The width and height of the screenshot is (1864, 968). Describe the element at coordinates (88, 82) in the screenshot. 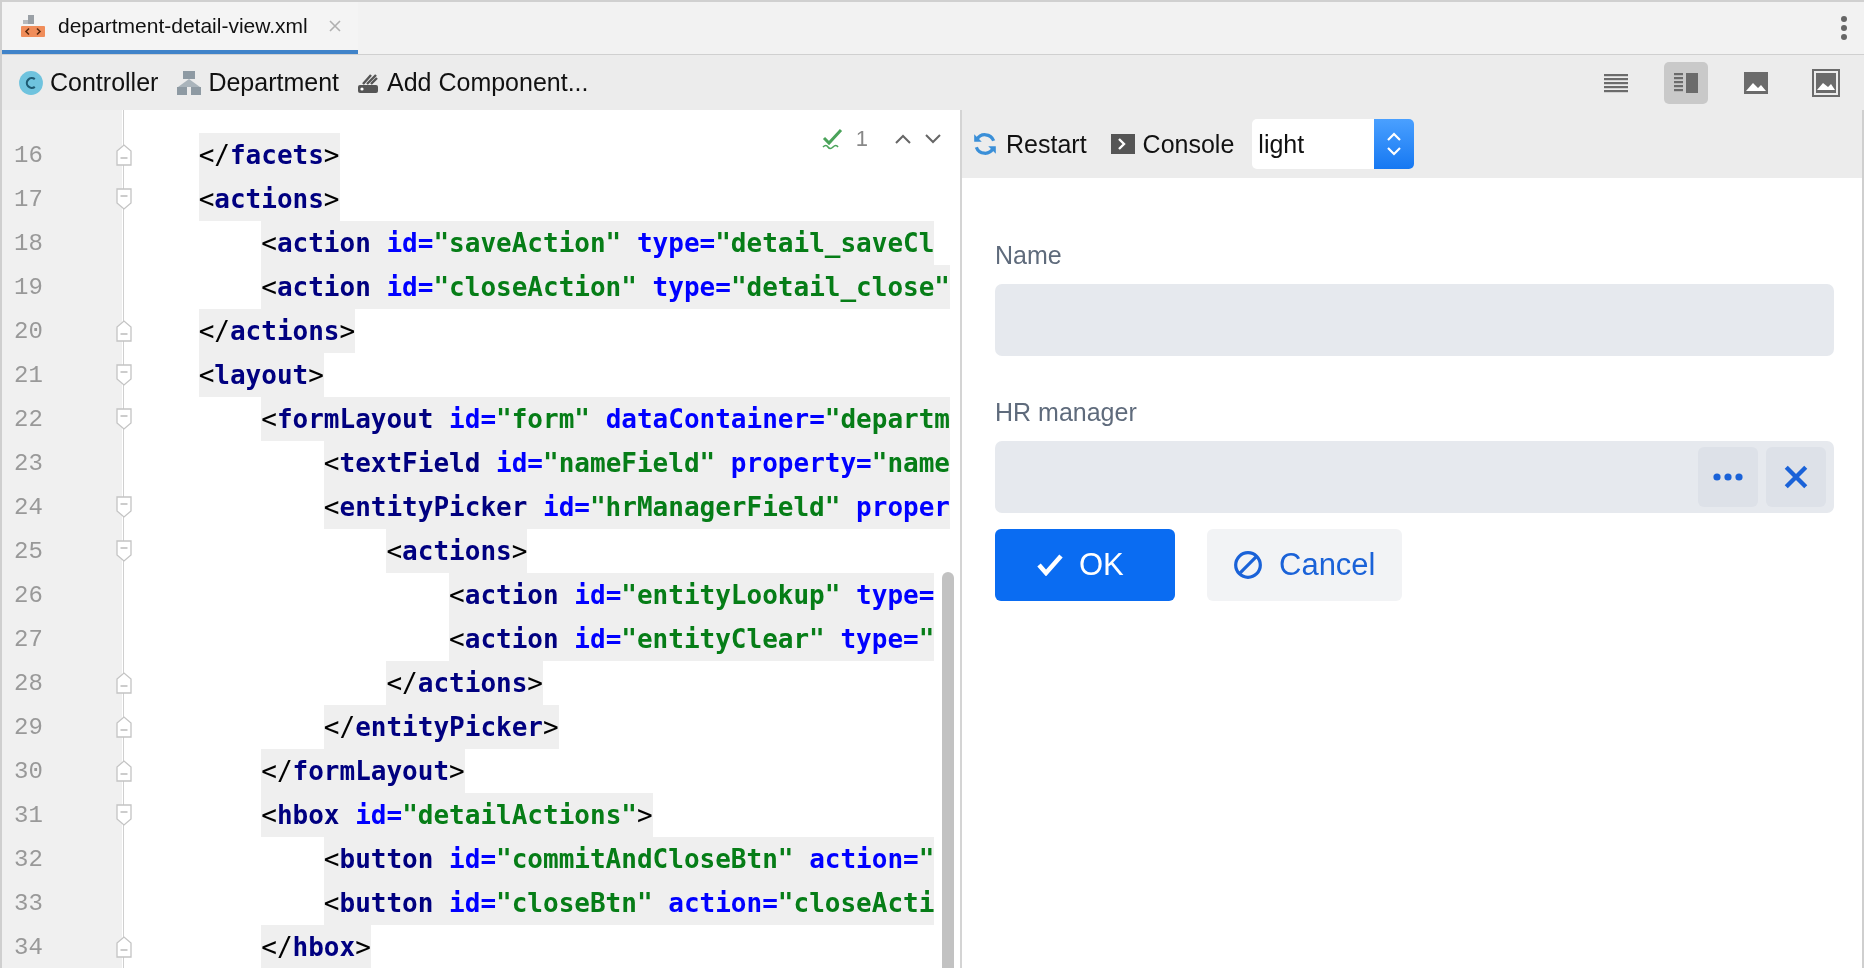

I see `toolbar-button: Controller` at that location.